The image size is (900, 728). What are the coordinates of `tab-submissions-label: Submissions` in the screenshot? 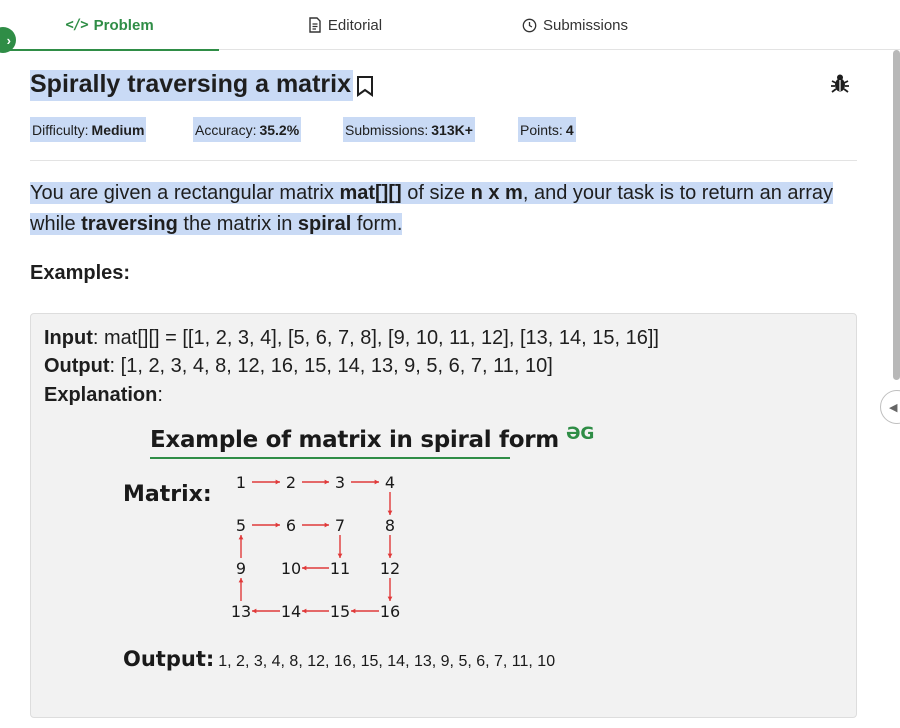 It's located at (585, 25).